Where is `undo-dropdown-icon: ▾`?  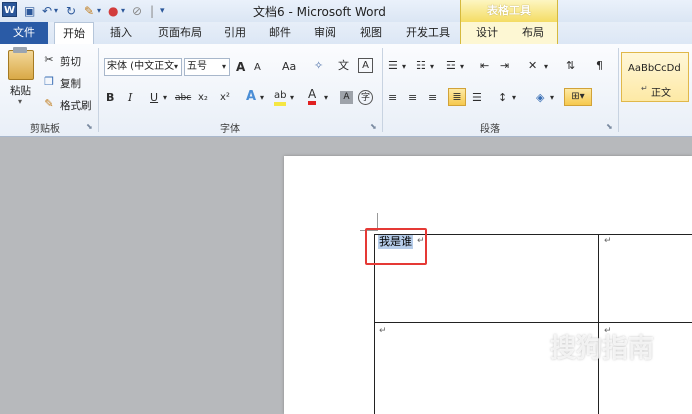 undo-dropdown-icon: ▾ is located at coordinates (56, 11).